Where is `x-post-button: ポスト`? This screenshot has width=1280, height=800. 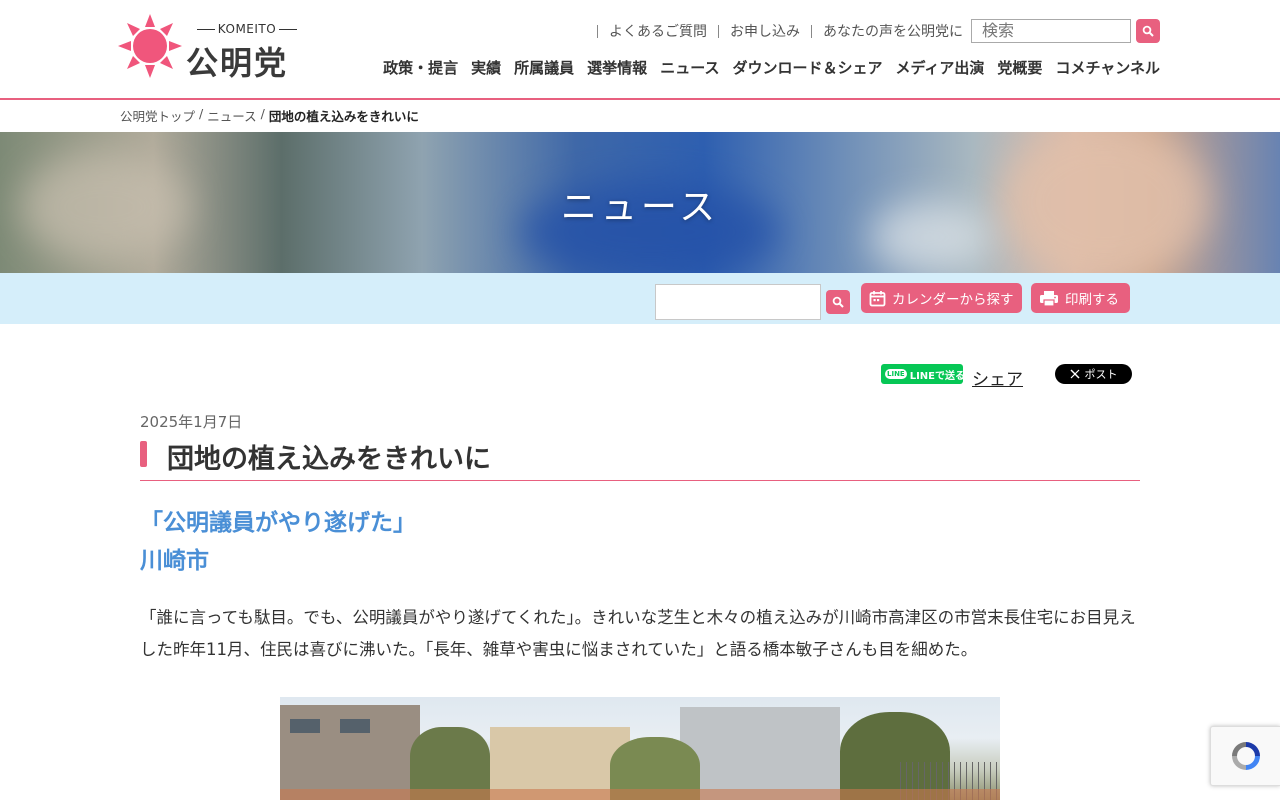
x-post-button: ポスト is located at coordinates (1093, 374).